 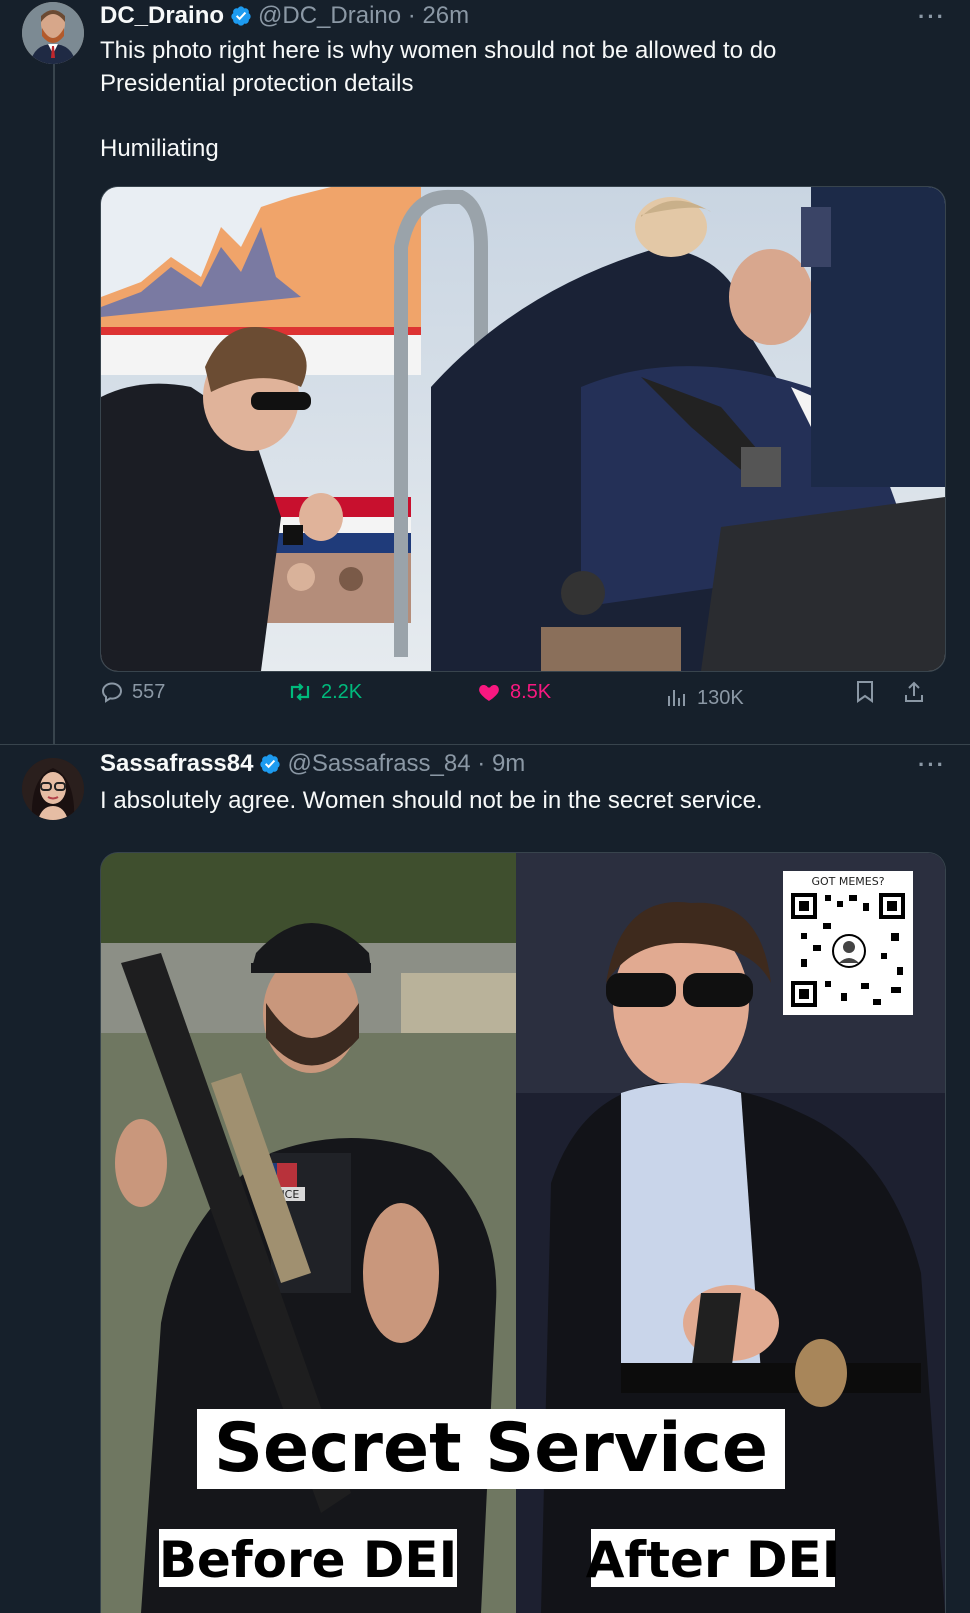 I want to click on author-handle: @Sassafrass_84, so click(x=378, y=763).